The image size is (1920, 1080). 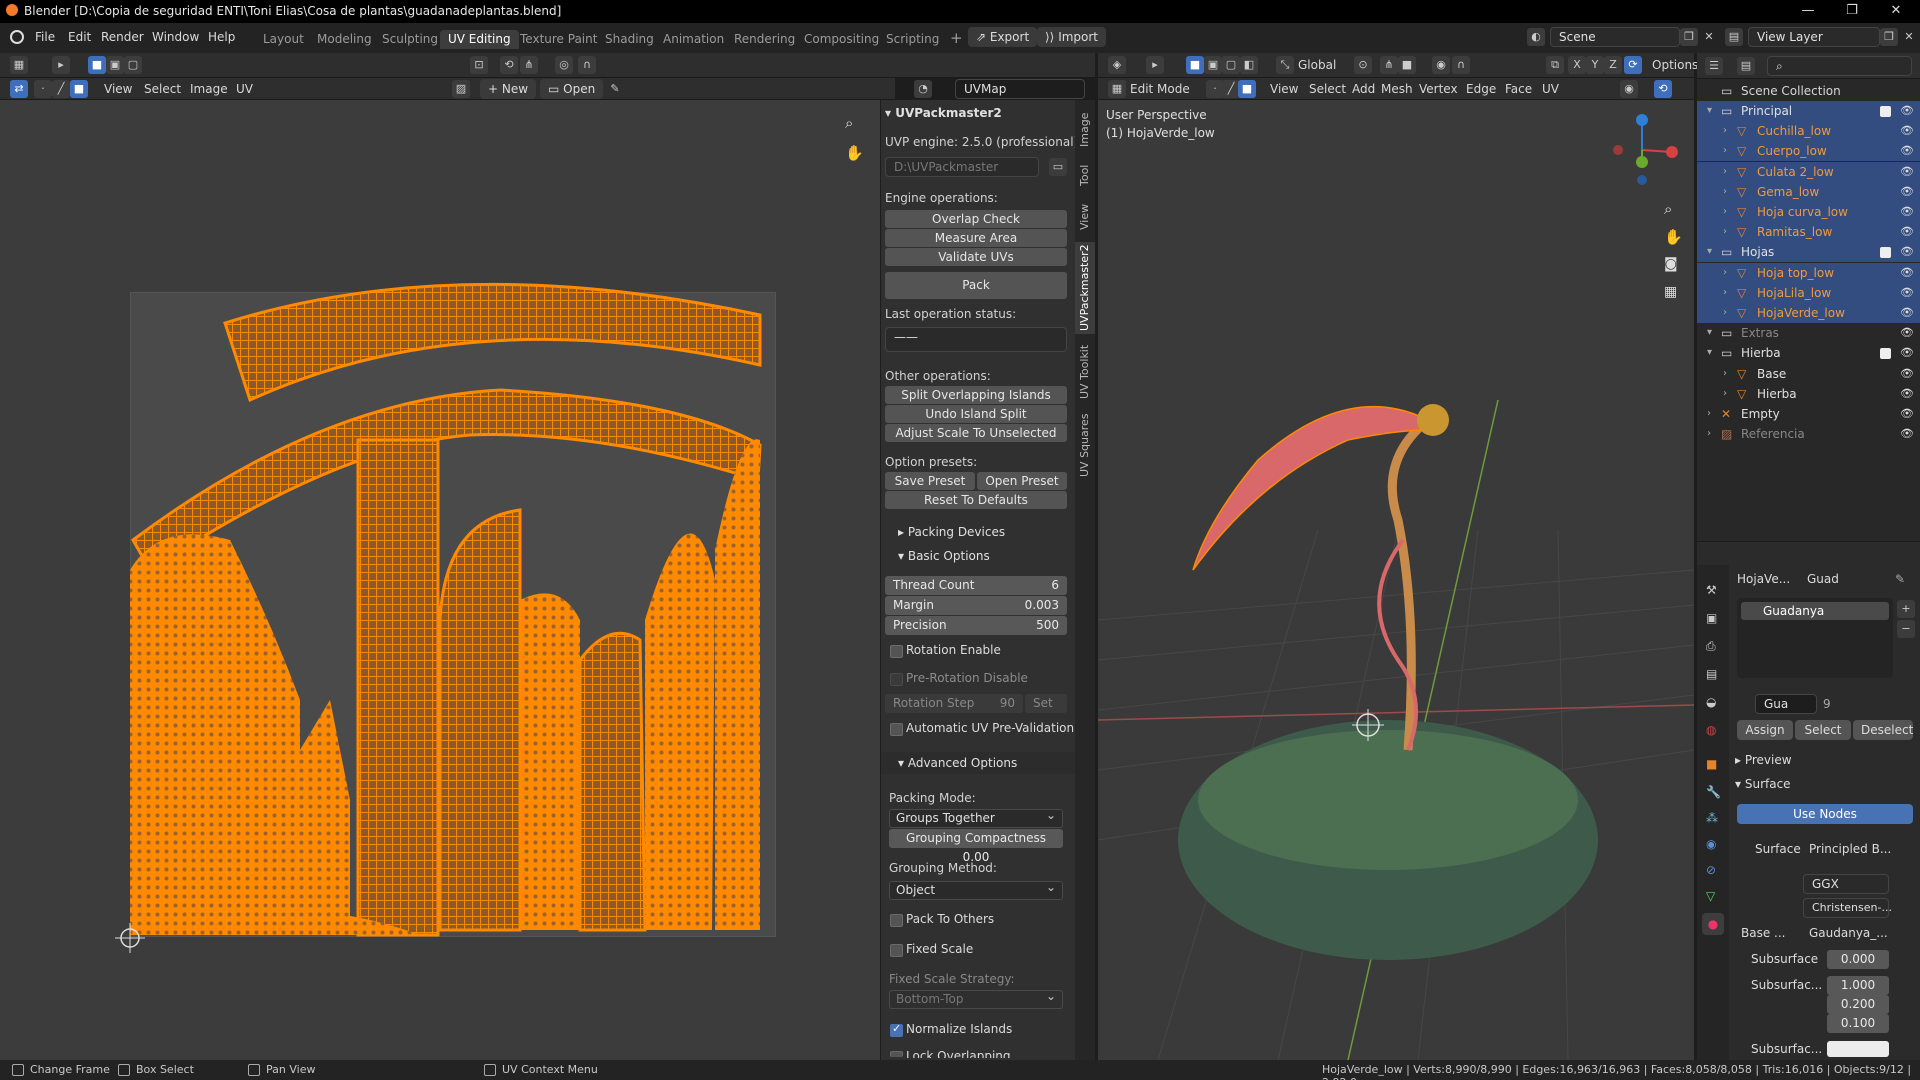 What do you see at coordinates (1022, 481) in the screenshot?
I see `open-preset-button: Open Preset` at bounding box center [1022, 481].